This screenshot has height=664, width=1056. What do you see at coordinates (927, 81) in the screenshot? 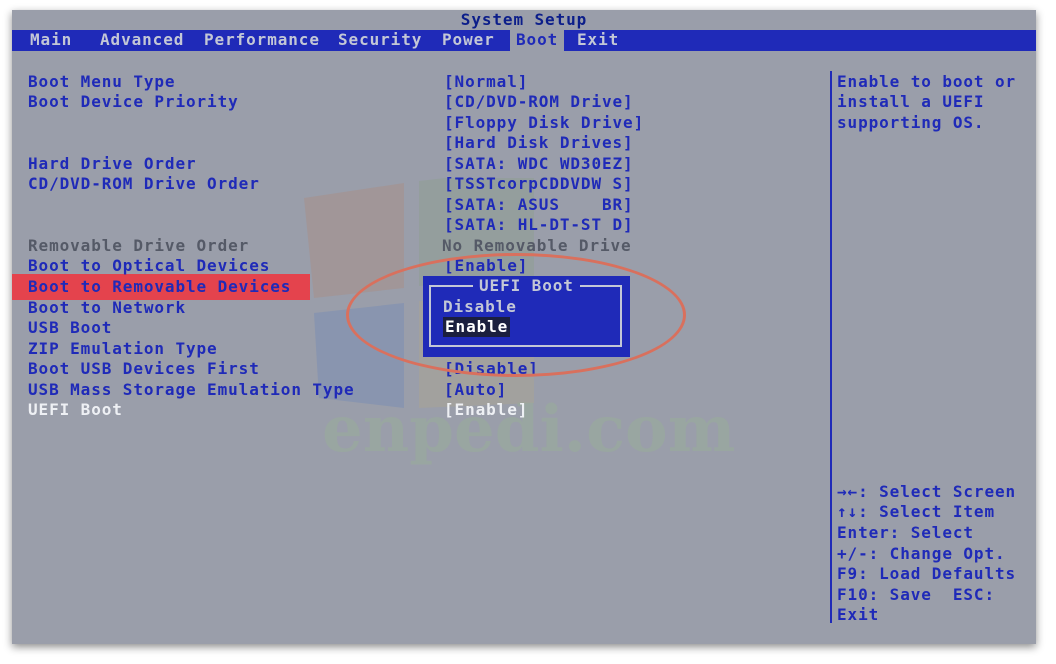
I see `help-line-1: Enable to boot or` at bounding box center [927, 81].